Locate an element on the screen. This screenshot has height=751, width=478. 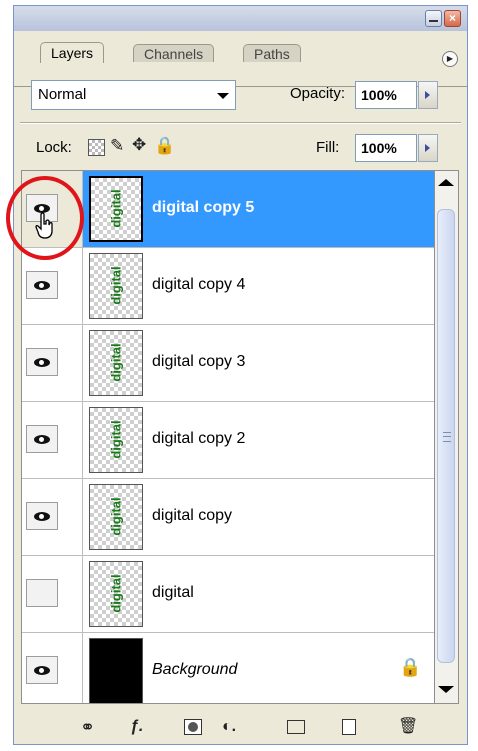
scroll-thumb is located at coordinates (446, 436).